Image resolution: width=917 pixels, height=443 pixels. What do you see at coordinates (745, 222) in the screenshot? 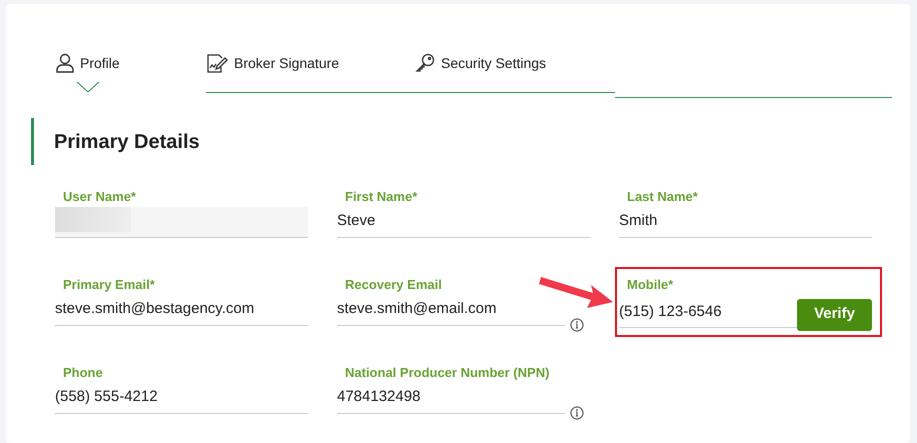
I see `input-field: Smith` at bounding box center [745, 222].